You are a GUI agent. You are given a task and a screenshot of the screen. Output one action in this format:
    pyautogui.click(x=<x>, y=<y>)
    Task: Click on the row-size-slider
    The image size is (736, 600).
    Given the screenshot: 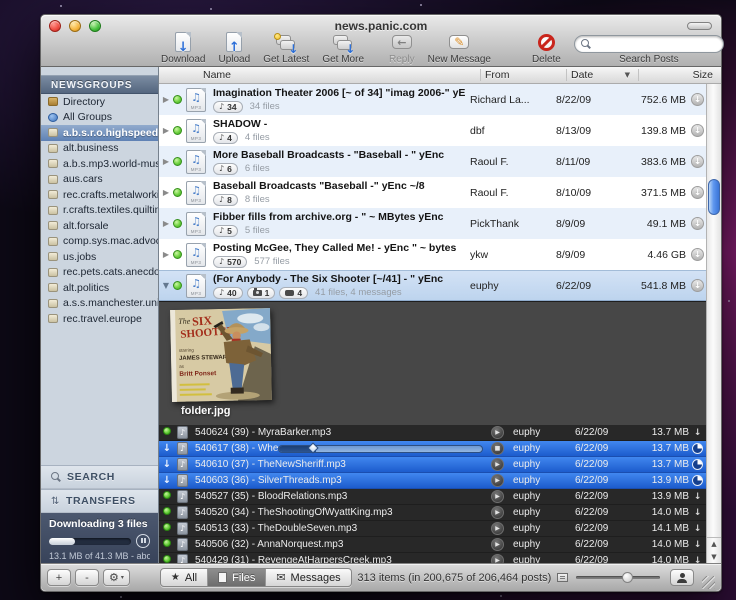 What is the action you would take?
    pyautogui.click(x=618, y=577)
    